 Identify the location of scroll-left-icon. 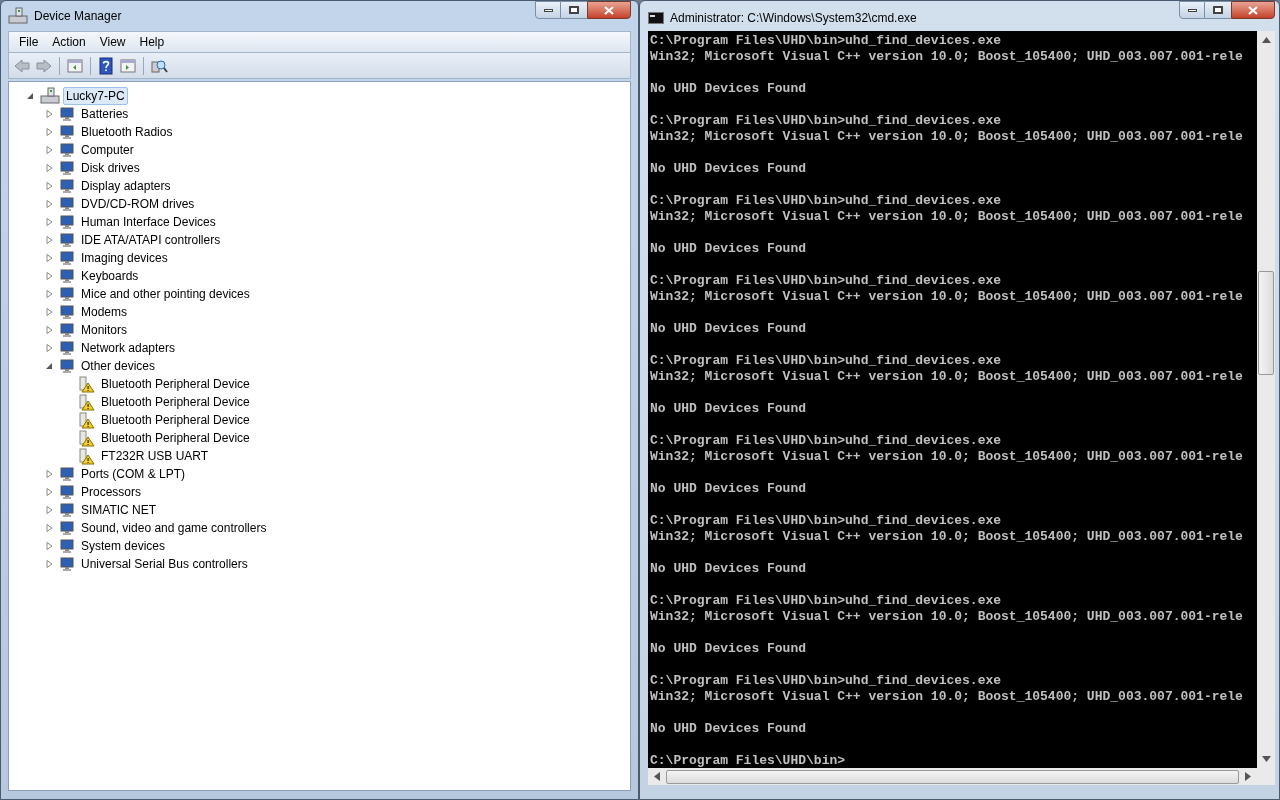
(657, 776).